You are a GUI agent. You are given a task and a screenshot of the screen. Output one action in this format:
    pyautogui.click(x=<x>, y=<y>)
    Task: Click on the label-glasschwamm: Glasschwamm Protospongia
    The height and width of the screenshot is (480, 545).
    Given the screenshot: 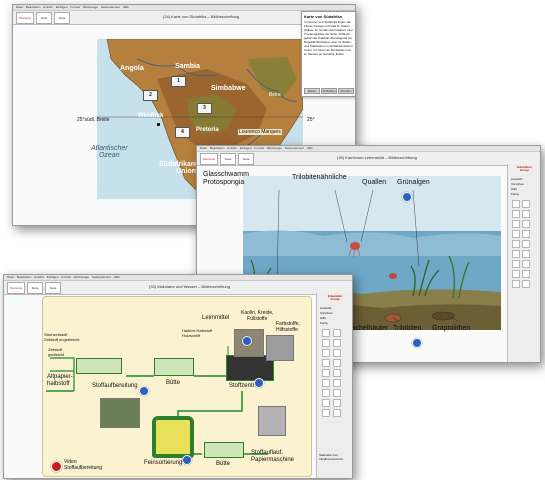 What is the action you would take?
    pyautogui.click(x=226, y=178)
    